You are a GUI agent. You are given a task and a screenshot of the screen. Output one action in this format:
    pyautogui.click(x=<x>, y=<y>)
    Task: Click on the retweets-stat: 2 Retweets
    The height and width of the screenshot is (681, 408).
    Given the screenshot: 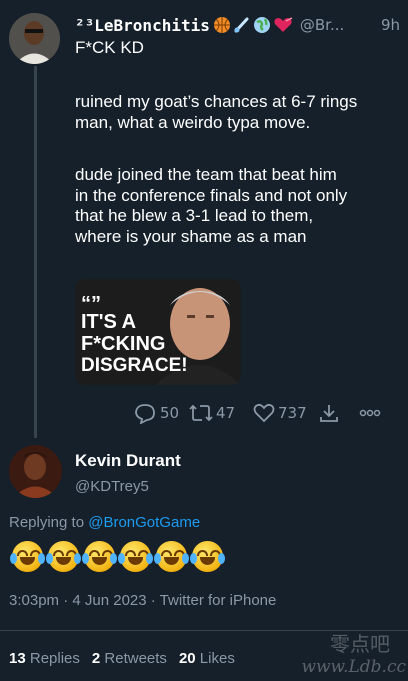 What is the action you would take?
    pyautogui.click(x=129, y=658)
    